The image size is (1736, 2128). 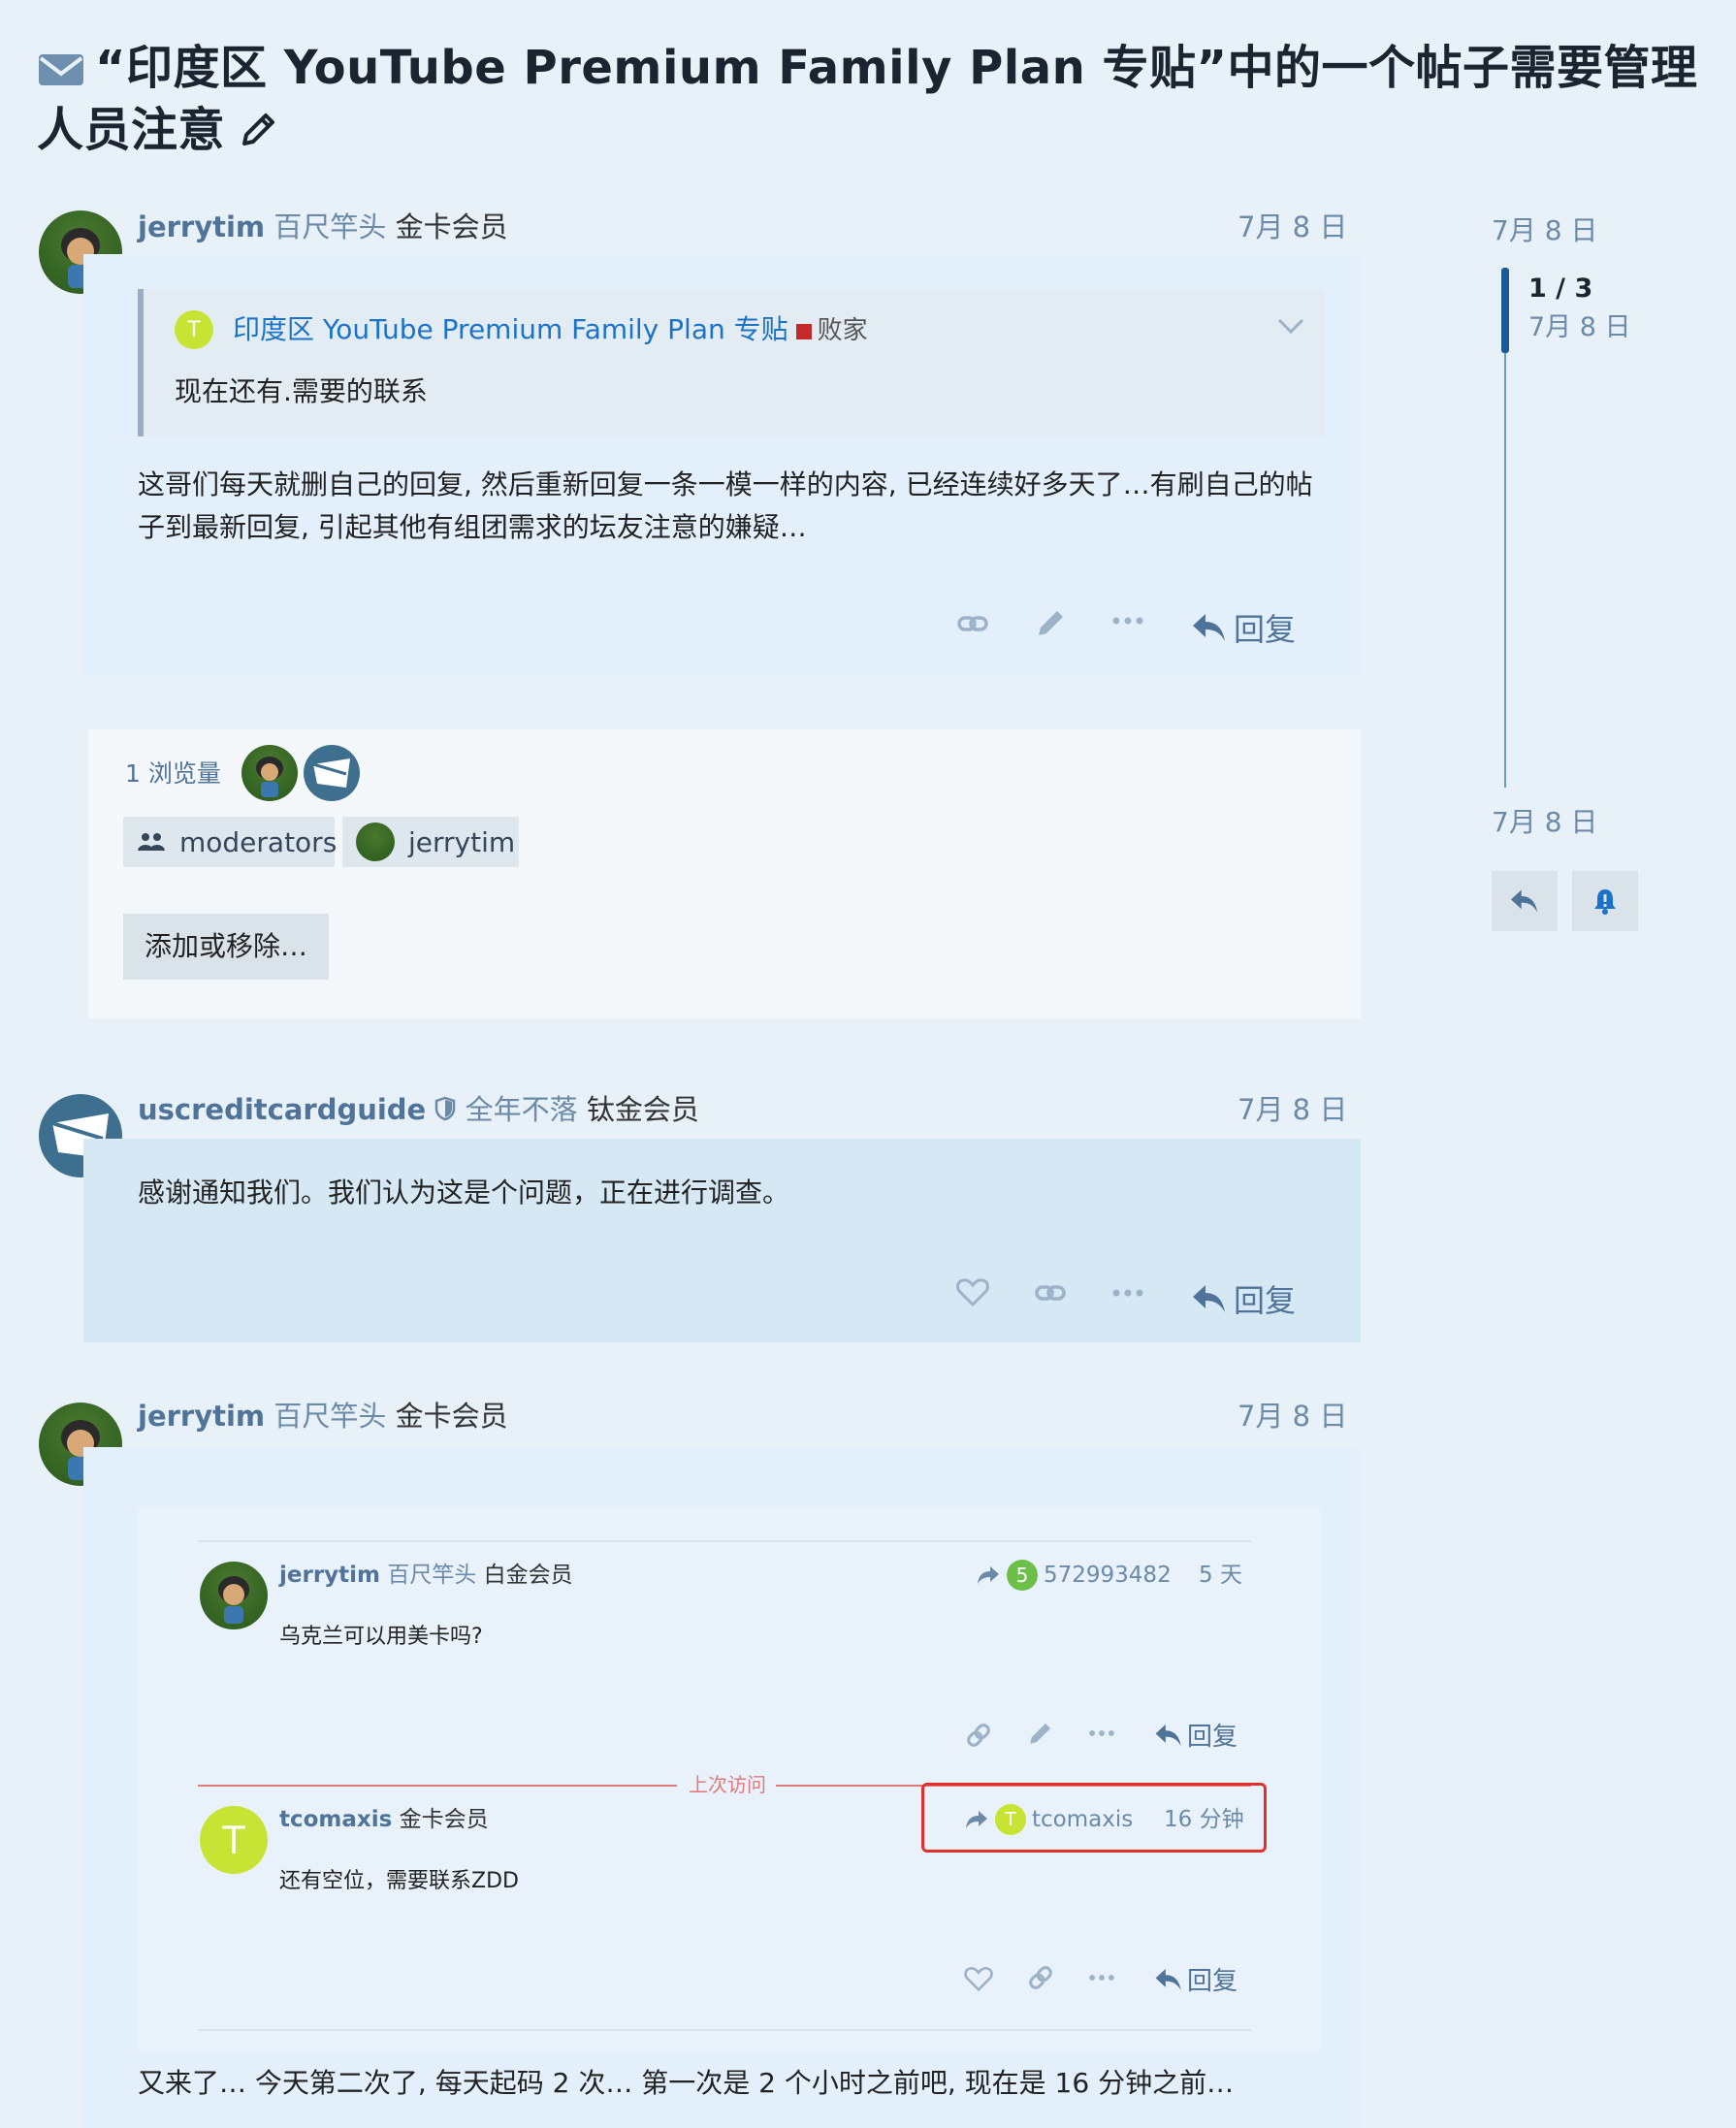 I want to click on timeline-start-date: 7月 8 日, so click(x=1544, y=231).